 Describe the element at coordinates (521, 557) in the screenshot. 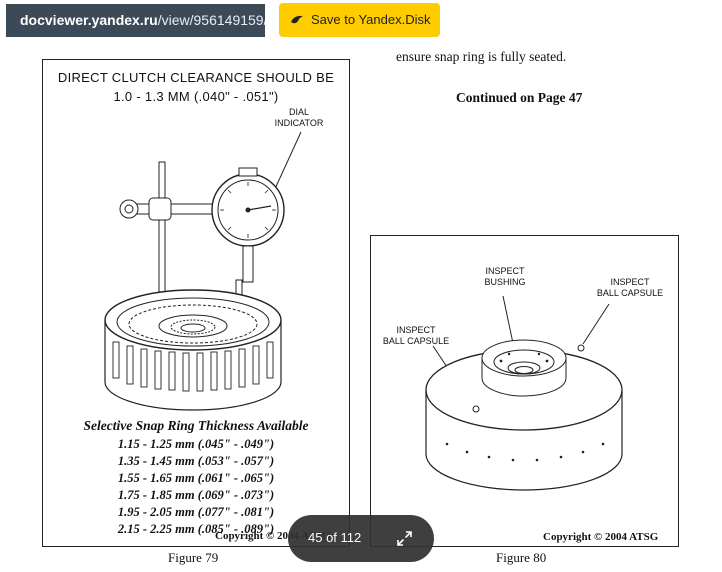

I see `figure-80-caption: Figure 80` at that location.